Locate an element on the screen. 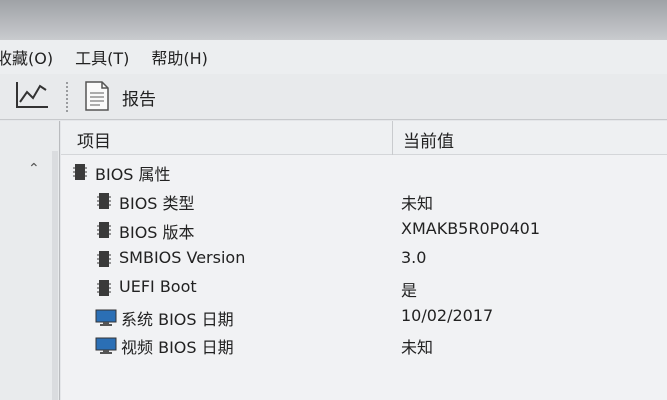  window-top-strip is located at coordinates (333, 20).